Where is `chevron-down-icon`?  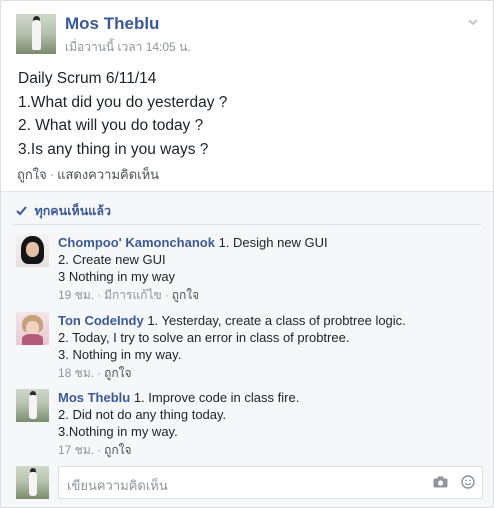 chevron-down-icon is located at coordinates (474, 23).